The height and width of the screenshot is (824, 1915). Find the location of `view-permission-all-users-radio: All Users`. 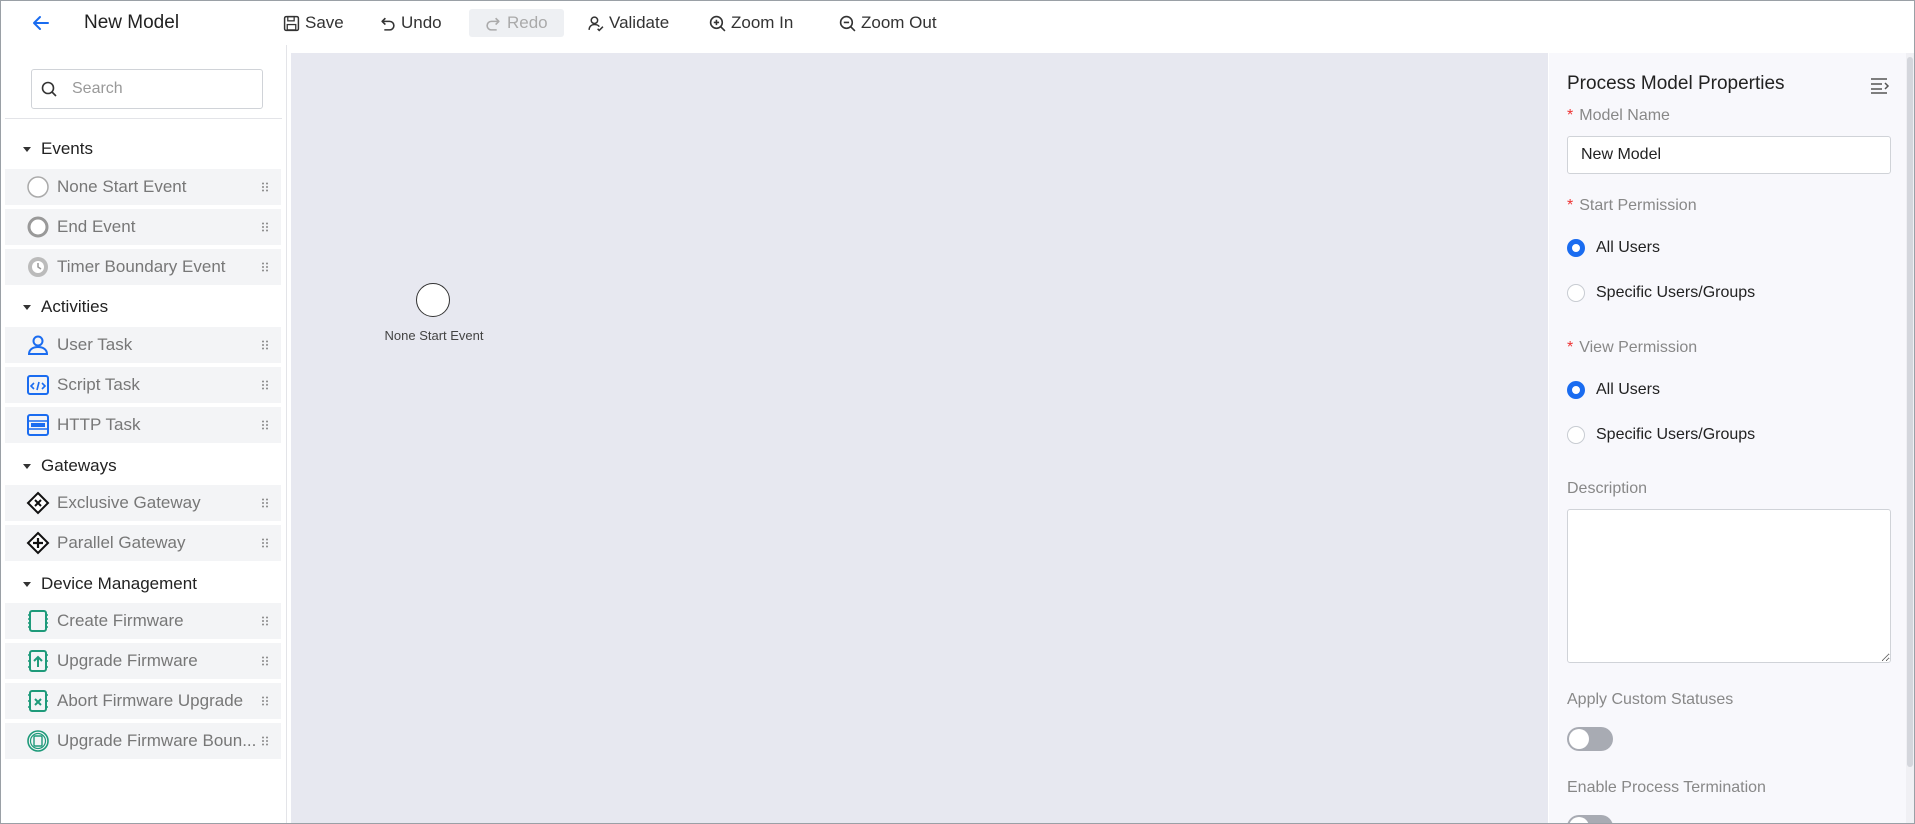

view-permission-all-users-radio: All Users is located at coordinates (1613, 390).